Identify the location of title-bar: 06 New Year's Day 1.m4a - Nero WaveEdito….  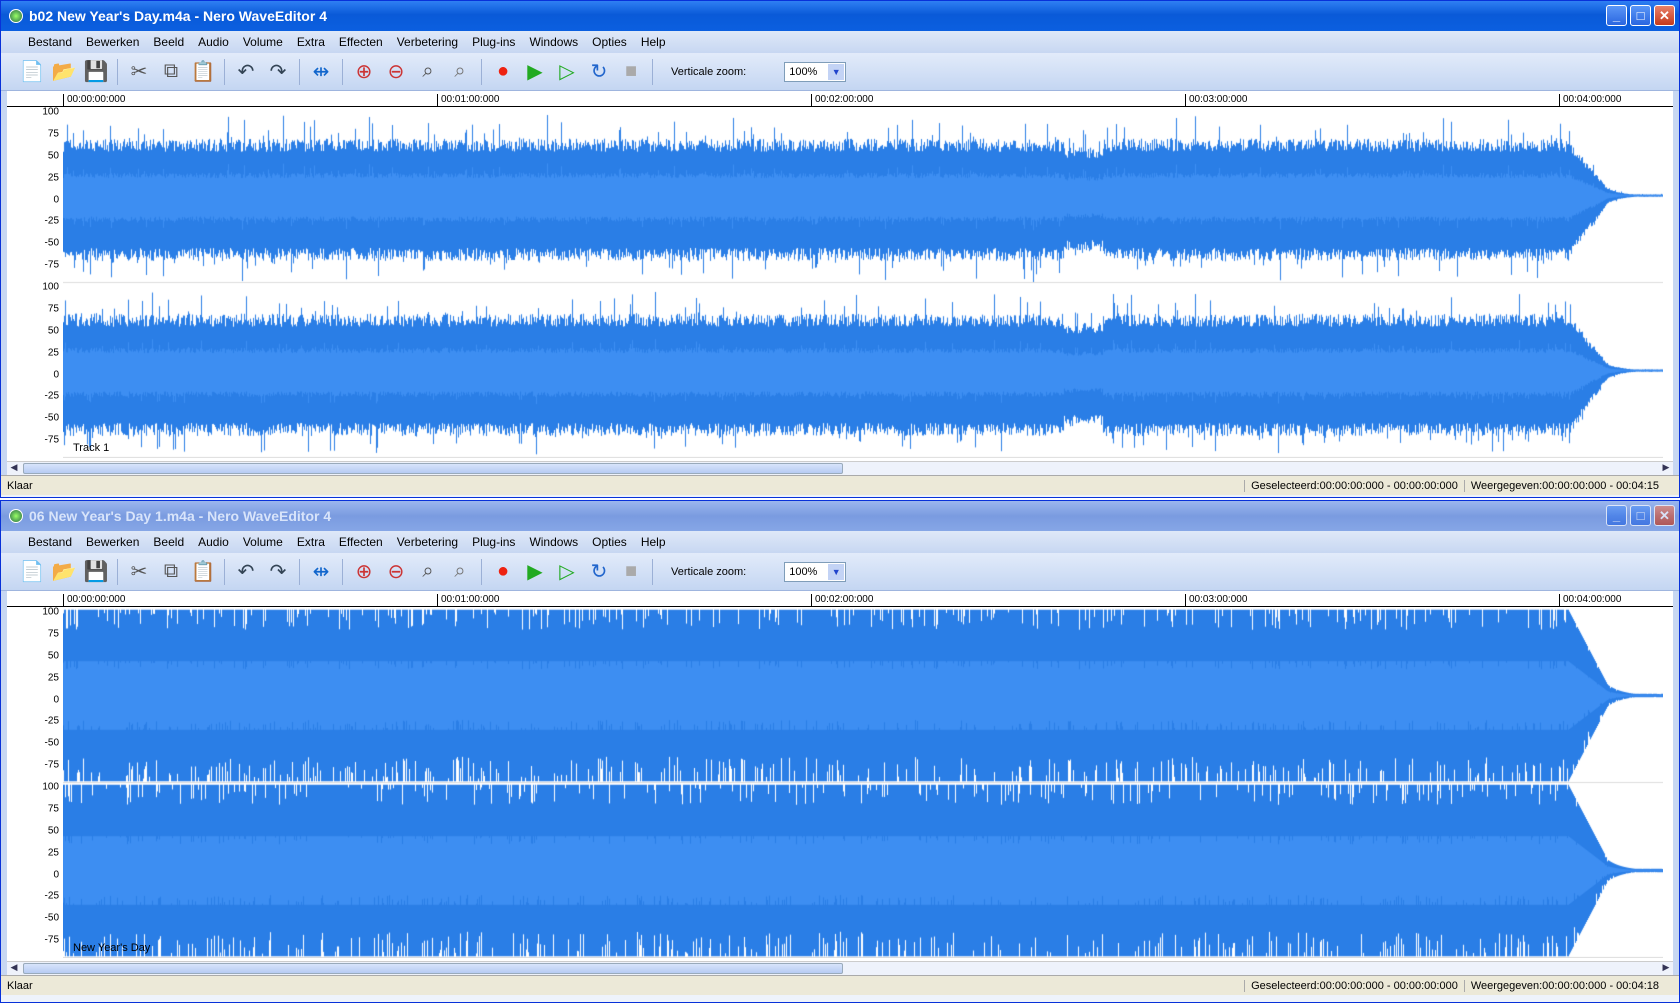
(840, 516).